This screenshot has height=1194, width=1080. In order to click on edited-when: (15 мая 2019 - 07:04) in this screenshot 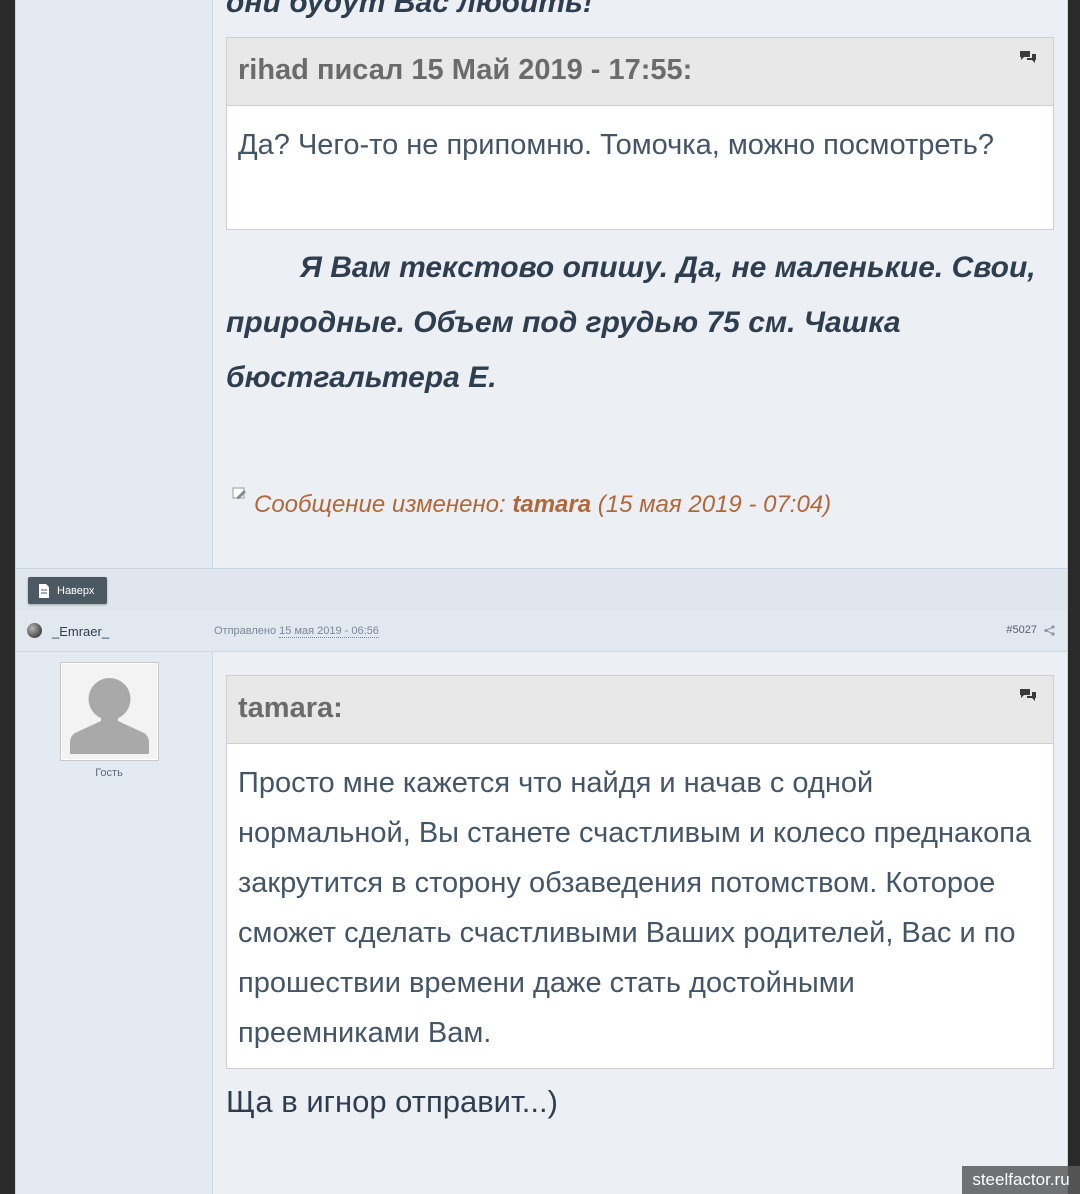, I will do `click(711, 504)`.